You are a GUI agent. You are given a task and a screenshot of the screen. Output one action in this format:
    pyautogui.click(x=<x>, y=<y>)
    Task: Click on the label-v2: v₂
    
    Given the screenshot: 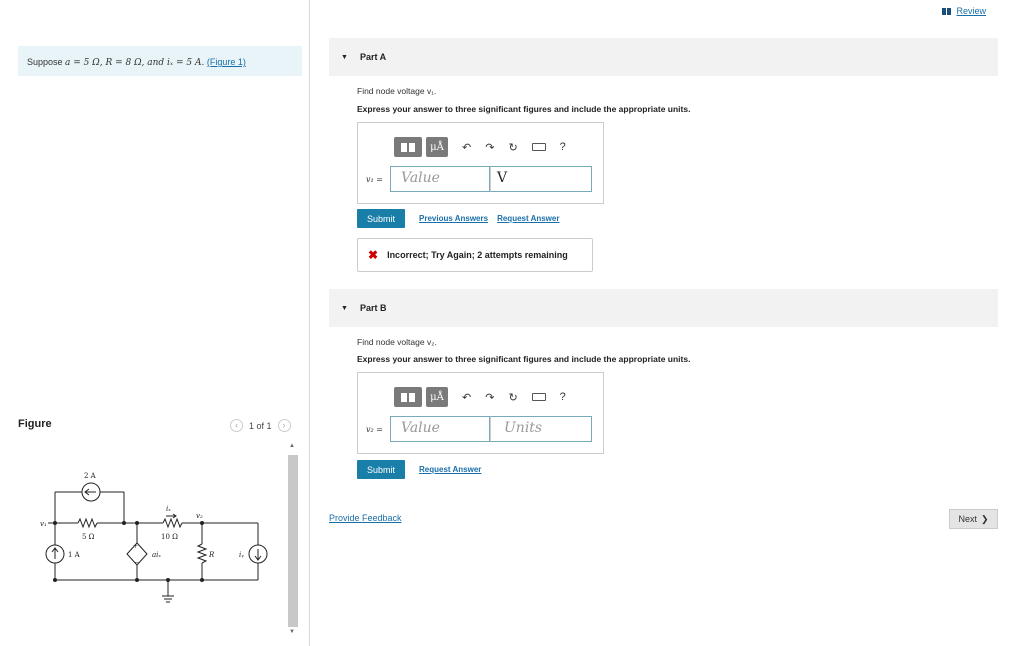 What is the action you would take?
    pyautogui.click(x=199, y=516)
    